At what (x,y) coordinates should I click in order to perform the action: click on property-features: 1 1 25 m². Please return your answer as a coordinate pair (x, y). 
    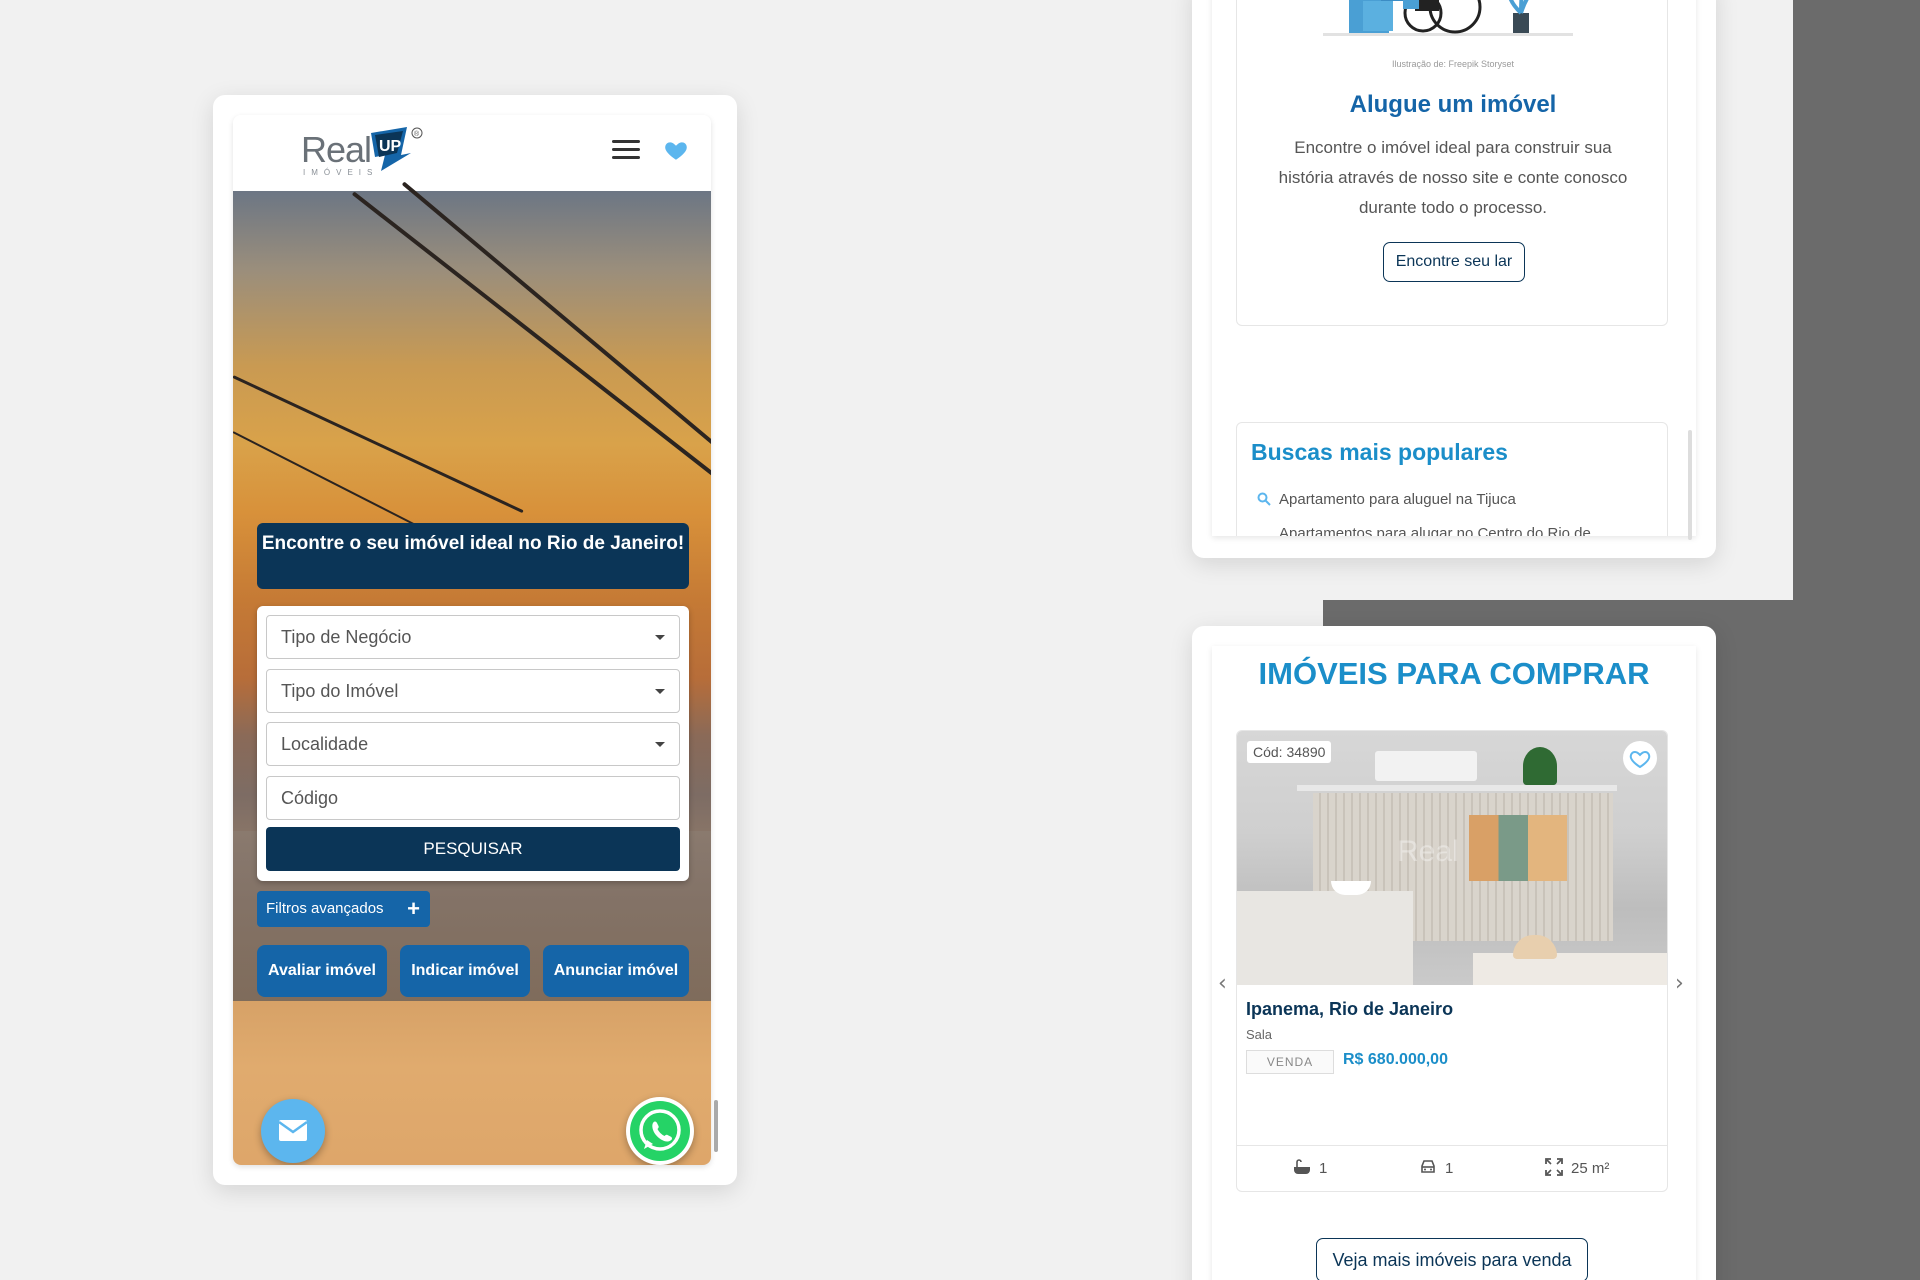
    Looking at the image, I should click on (1452, 1168).